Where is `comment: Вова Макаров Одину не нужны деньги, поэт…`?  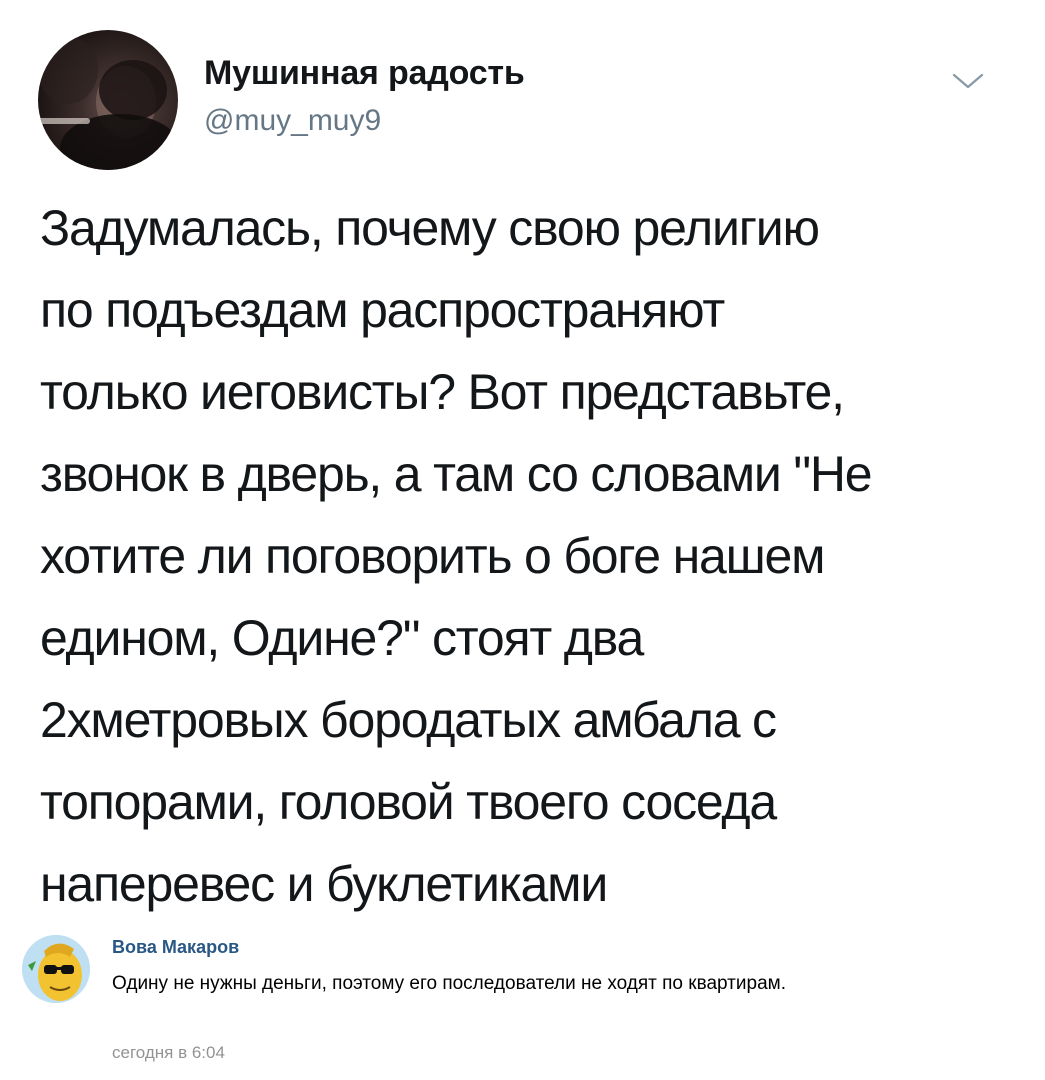 comment: Вова Макаров Одину не нужны деньги, поэт… is located at coordinates (522, 1002).